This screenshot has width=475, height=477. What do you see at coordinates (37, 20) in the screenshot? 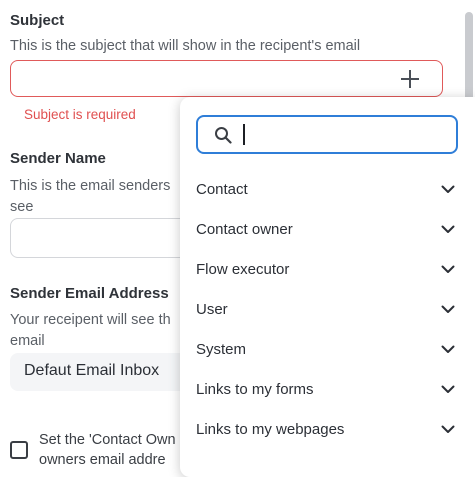
I see `subject-label: Subject` at bounding box center [37, 20].